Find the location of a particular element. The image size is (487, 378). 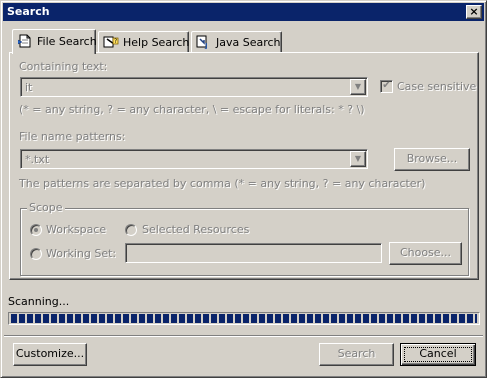

working-set-label: Working Set: is located at coordinates (81, 253).